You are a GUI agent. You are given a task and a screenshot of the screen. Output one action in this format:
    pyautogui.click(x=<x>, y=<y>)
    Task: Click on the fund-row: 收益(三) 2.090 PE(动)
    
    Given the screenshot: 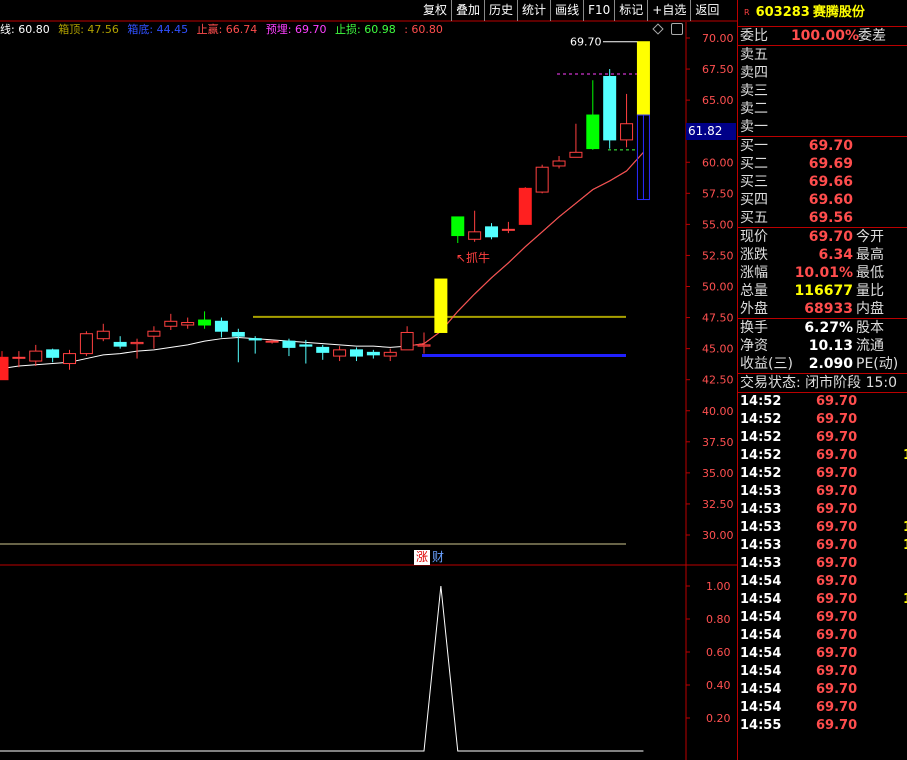 What is the action you would take?
    pyautogui.click(x=822, y=364)
    